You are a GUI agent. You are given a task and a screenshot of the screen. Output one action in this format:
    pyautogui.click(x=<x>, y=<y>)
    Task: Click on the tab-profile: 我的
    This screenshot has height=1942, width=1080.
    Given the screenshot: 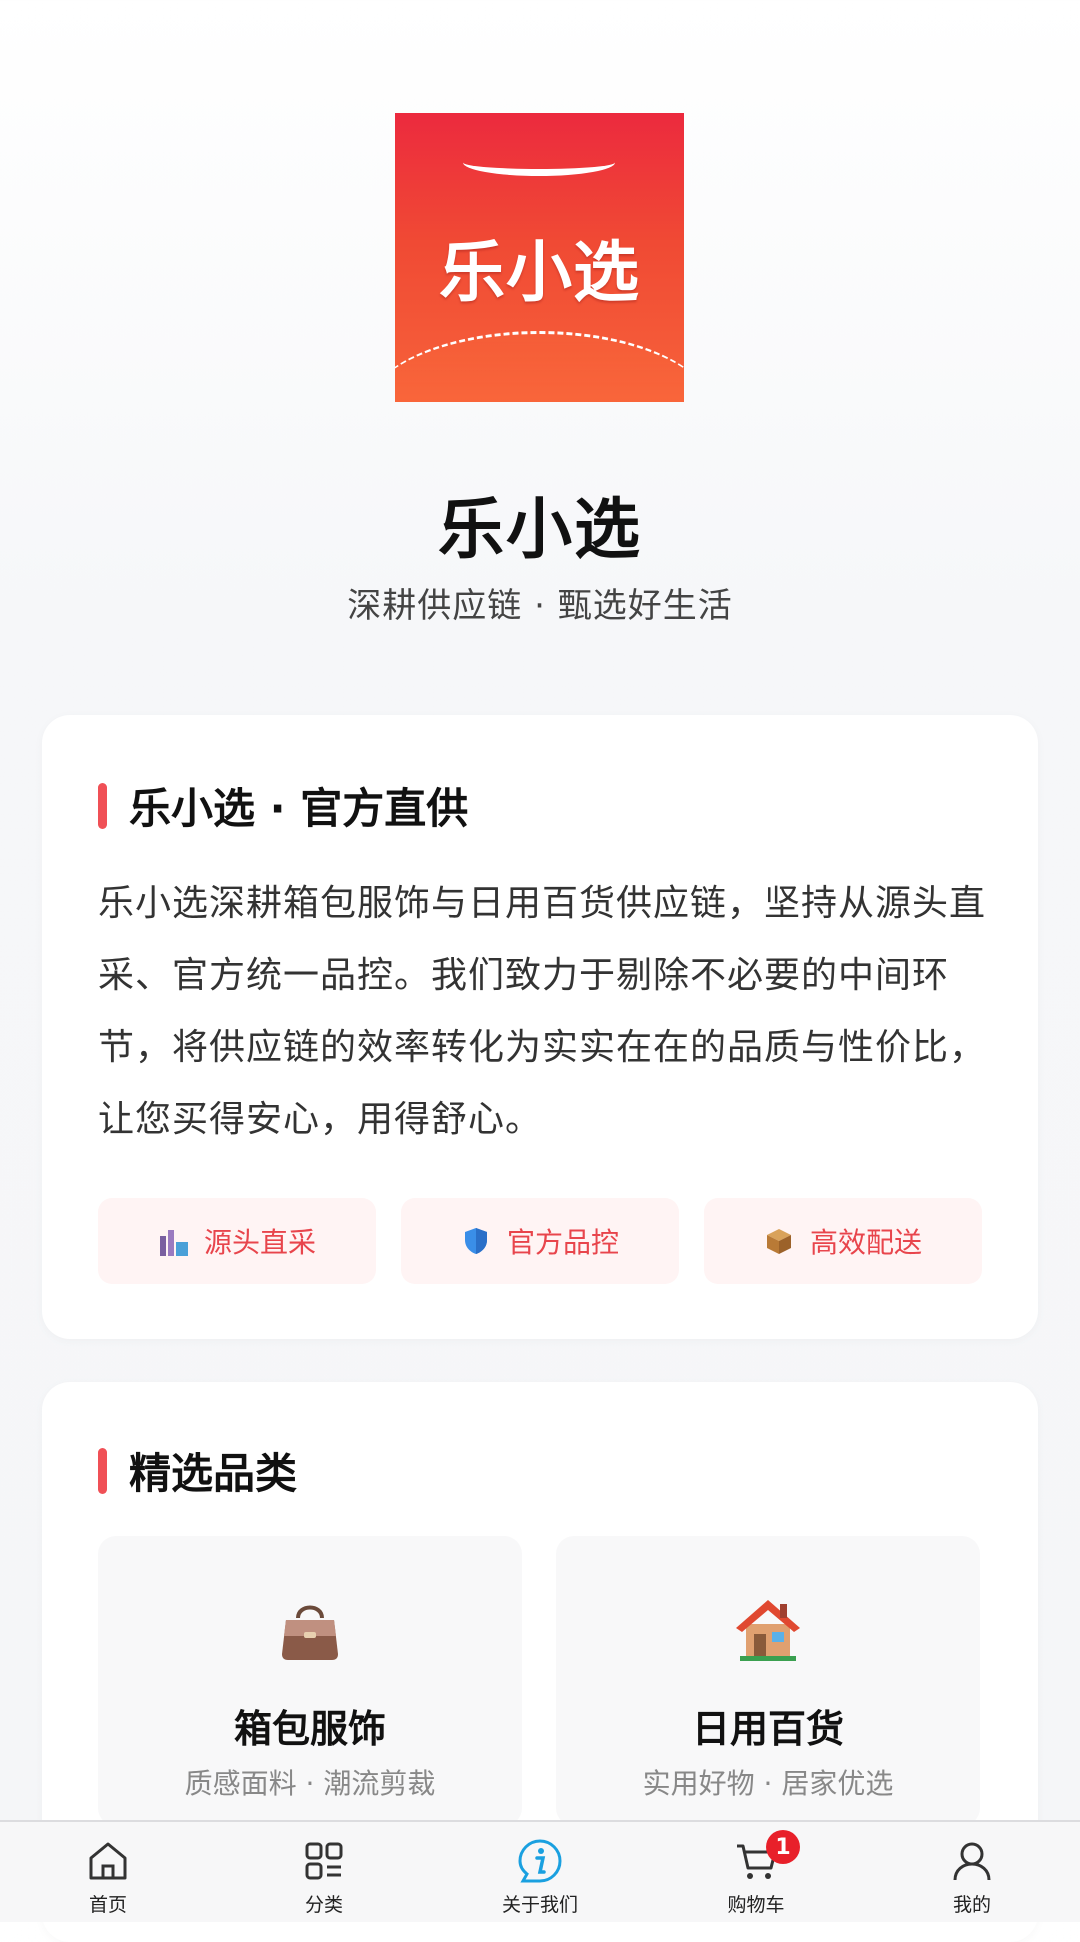 What is the action you would take?
    pyautogui.click(x=972, y=1872)
    